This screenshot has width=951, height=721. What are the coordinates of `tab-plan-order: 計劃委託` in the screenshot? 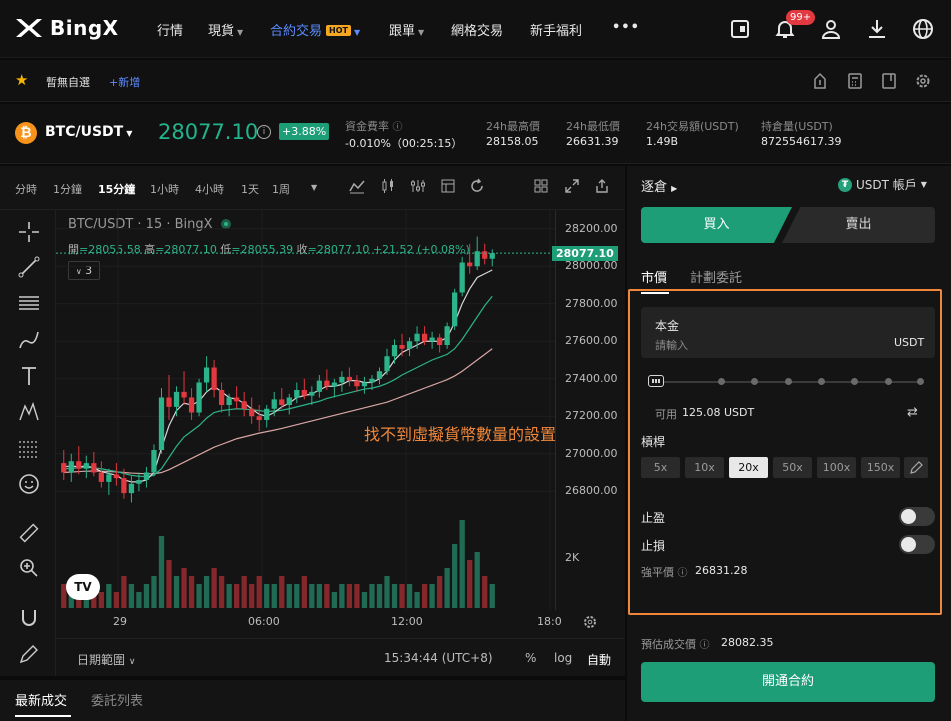 It's located at (716, 276).